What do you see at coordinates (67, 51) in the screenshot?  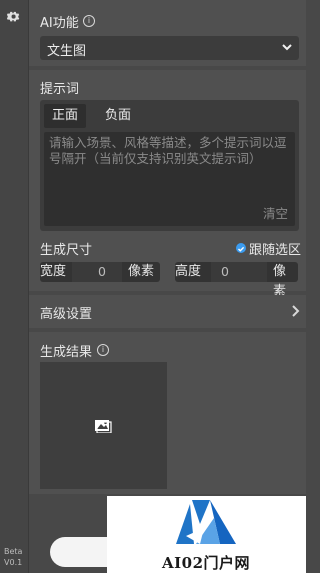 I see `ai-function-value: 文生图` at bounding box center [67, 51].